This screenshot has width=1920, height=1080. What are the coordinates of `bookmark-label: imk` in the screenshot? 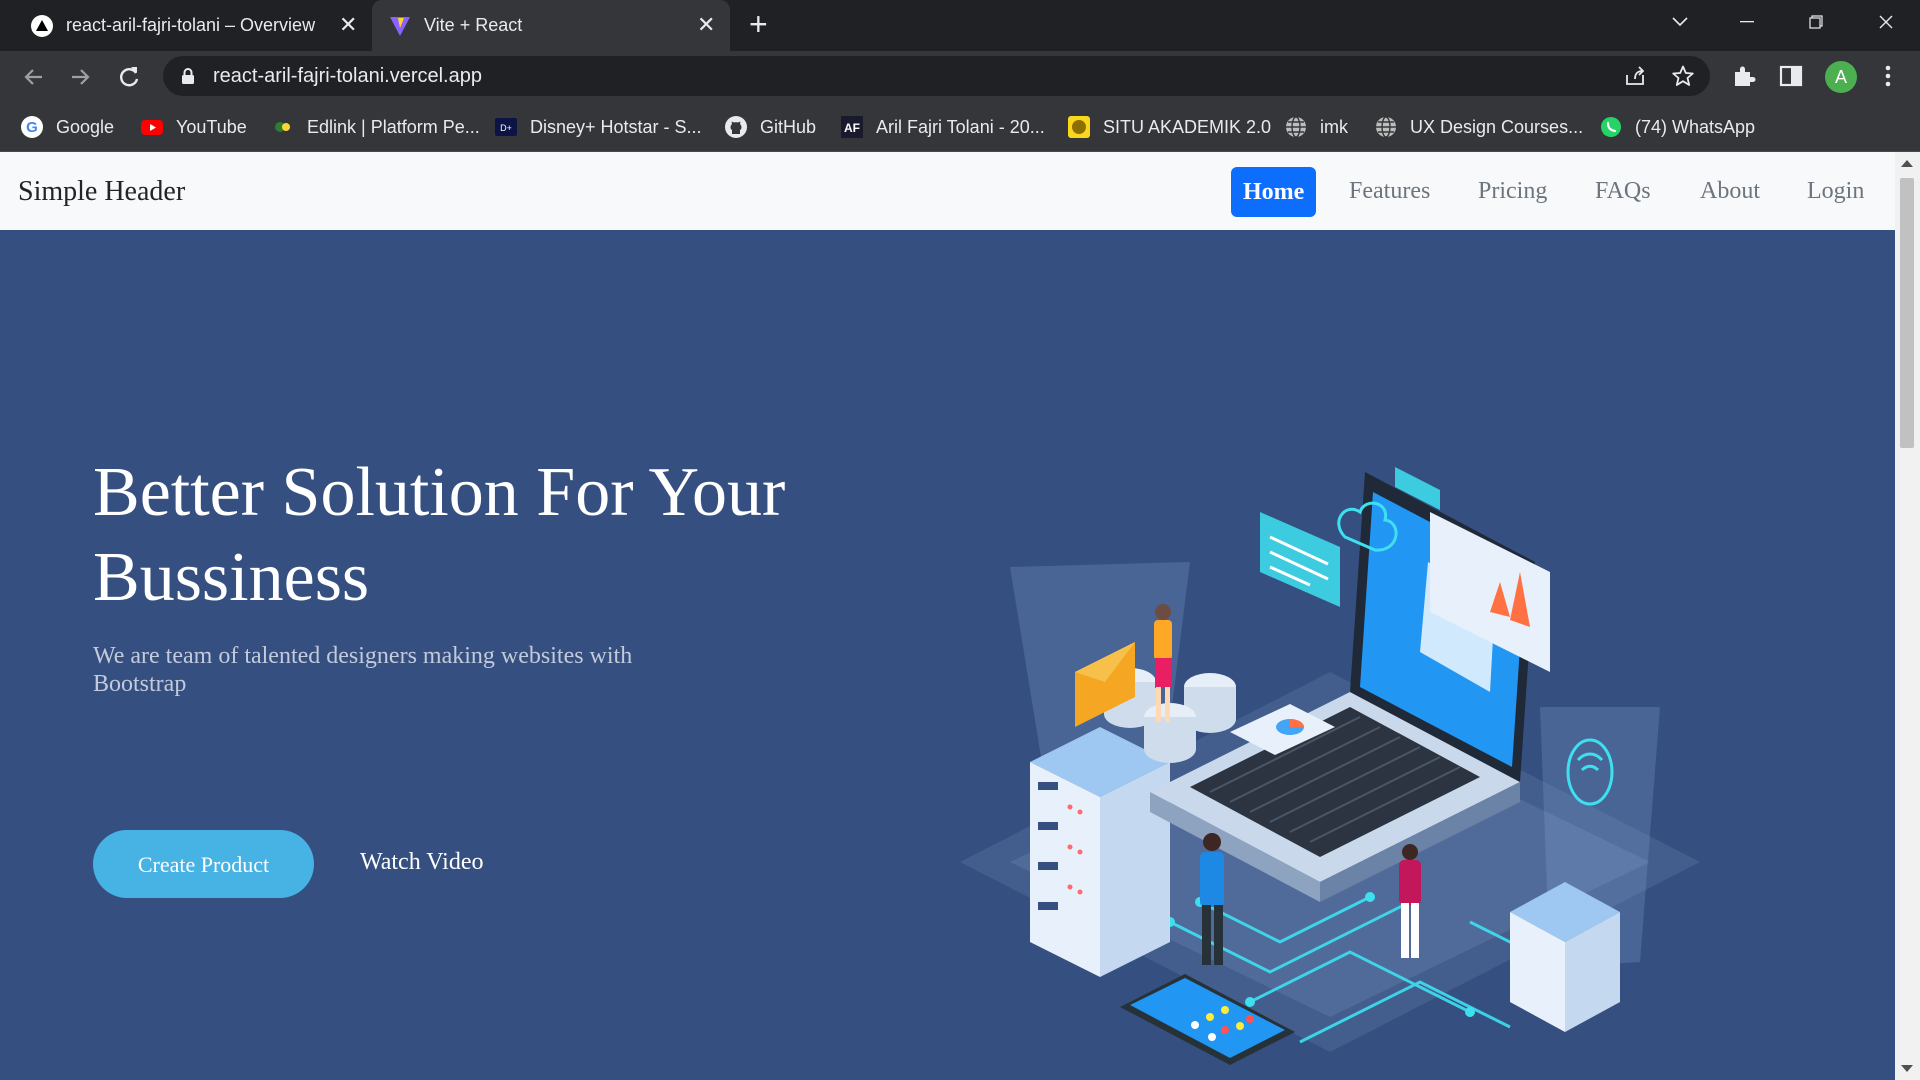 It's located at (1334, 126).